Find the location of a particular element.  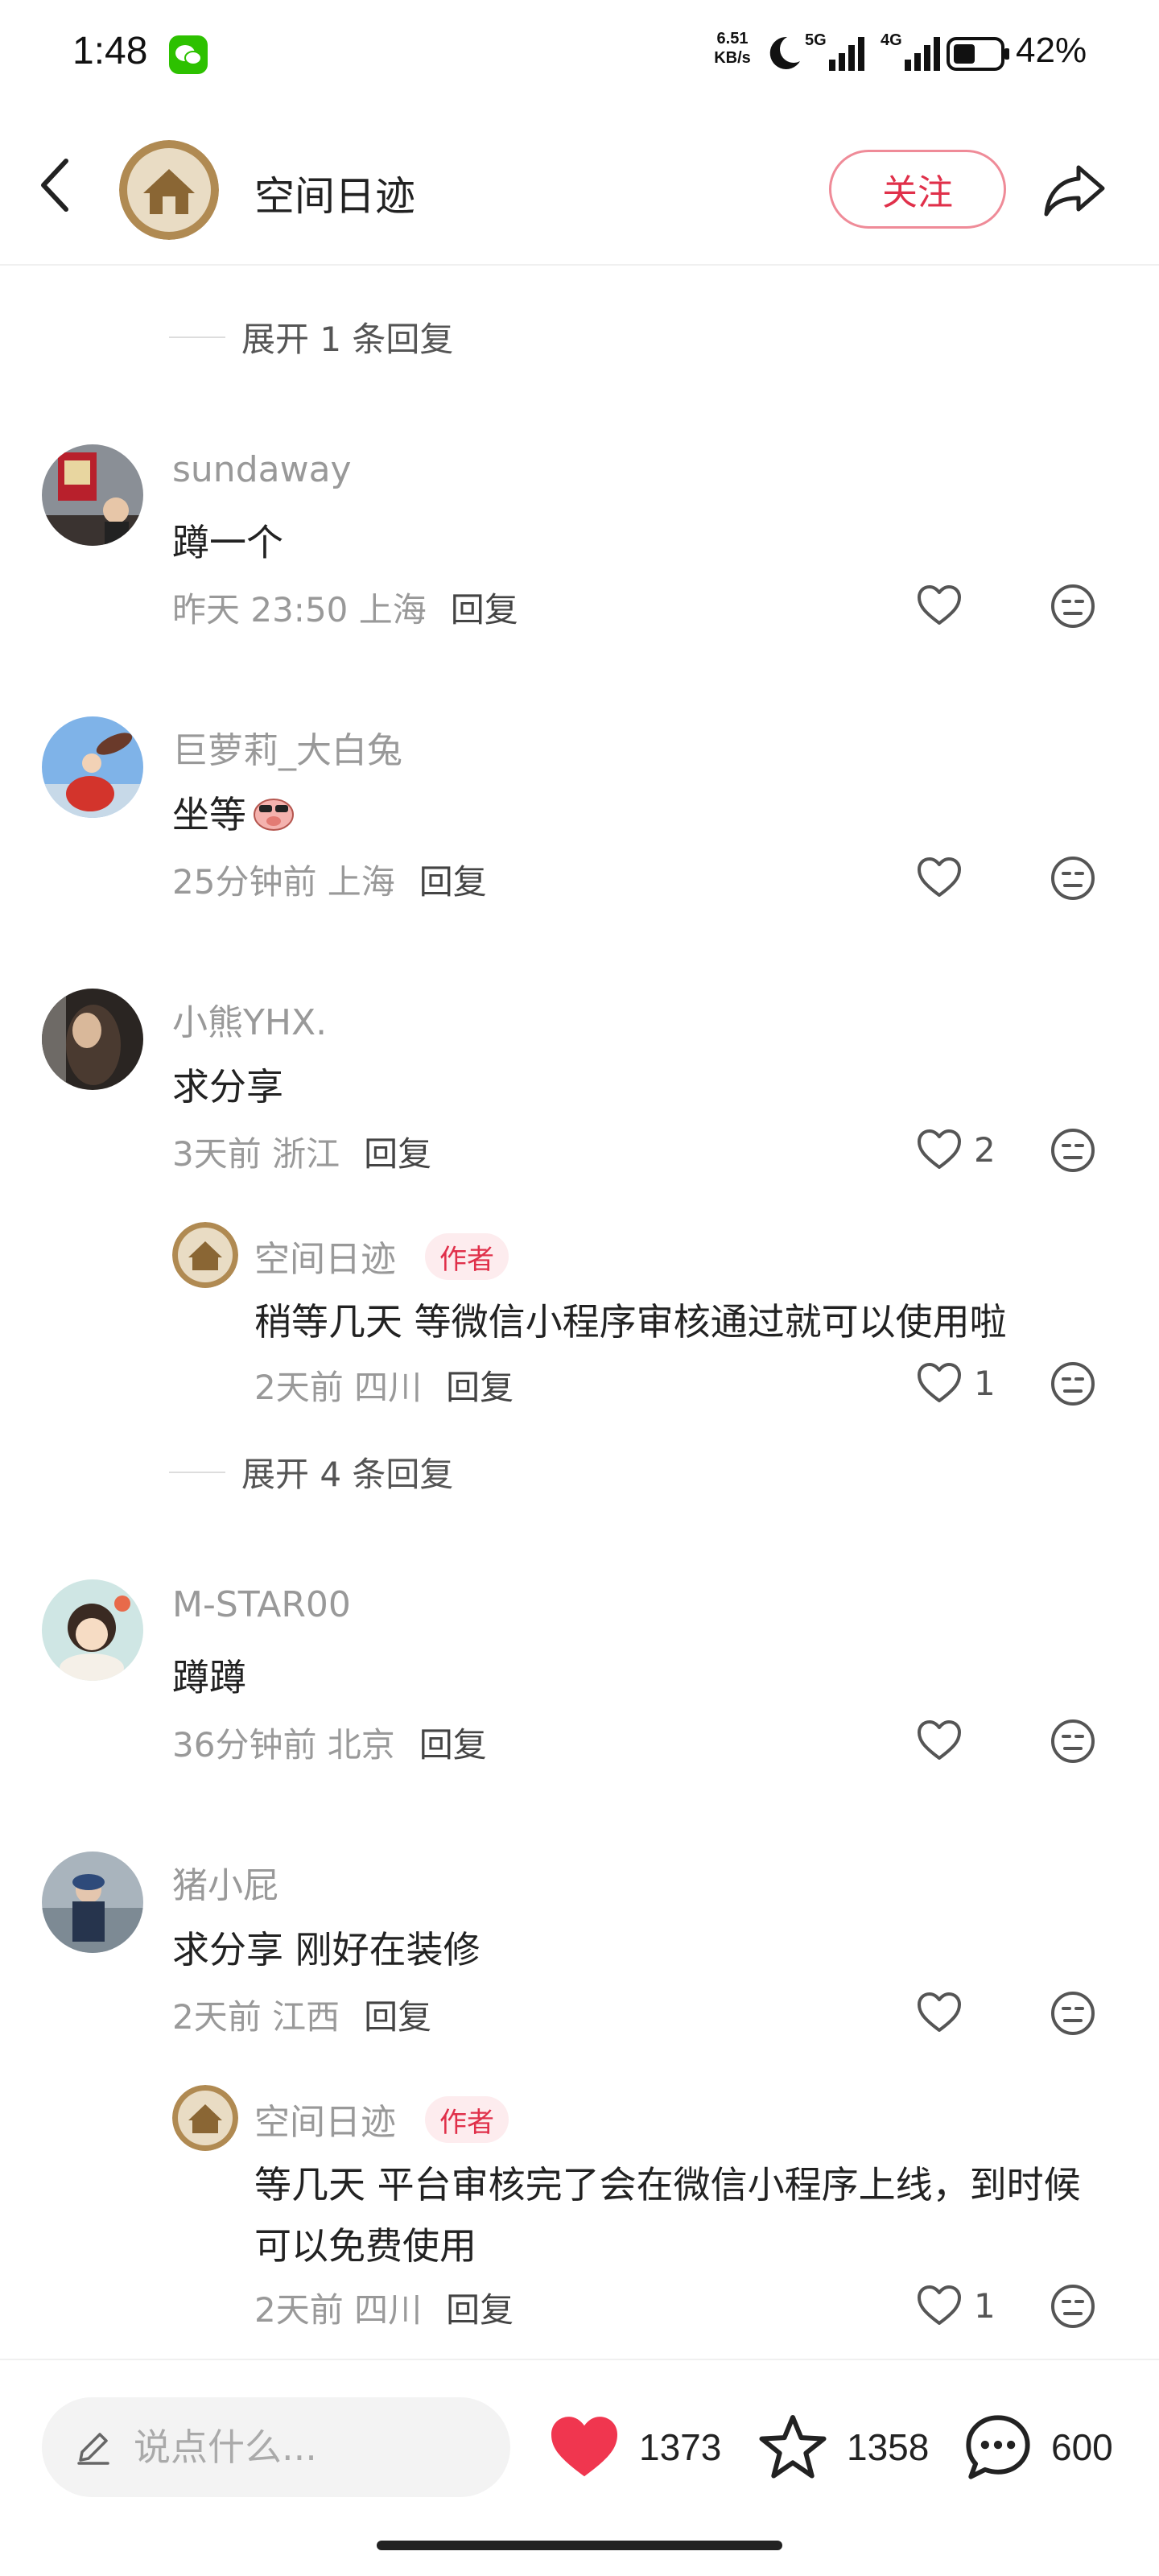

star-icon is located at coordinates (793, 2446).